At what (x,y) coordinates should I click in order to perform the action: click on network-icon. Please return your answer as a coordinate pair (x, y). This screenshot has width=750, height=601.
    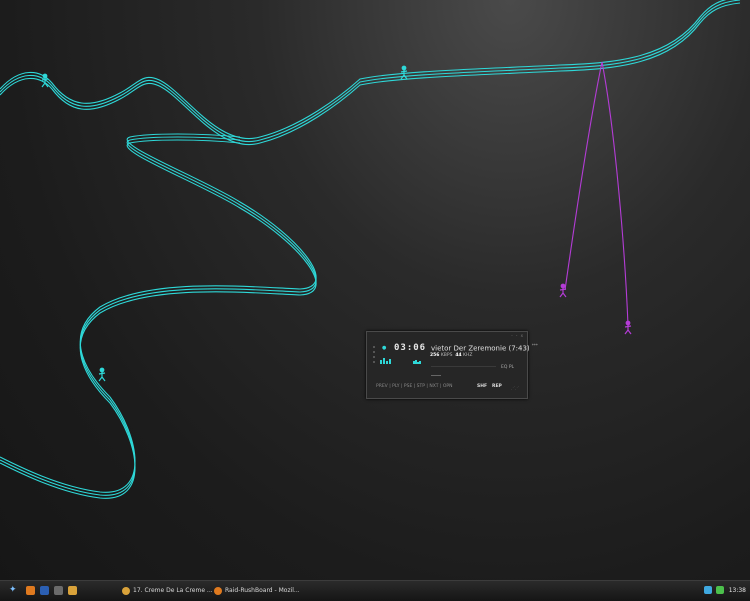
    Looking at the image, I should click on (708, 590).